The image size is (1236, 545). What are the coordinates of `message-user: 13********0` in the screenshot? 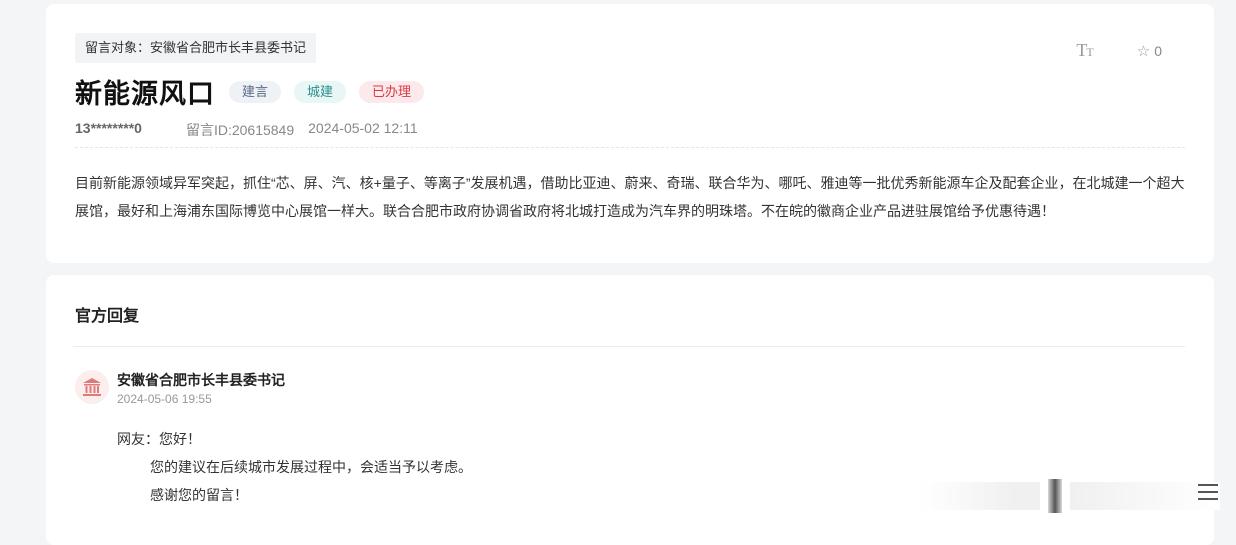 It's located at (108, 128).